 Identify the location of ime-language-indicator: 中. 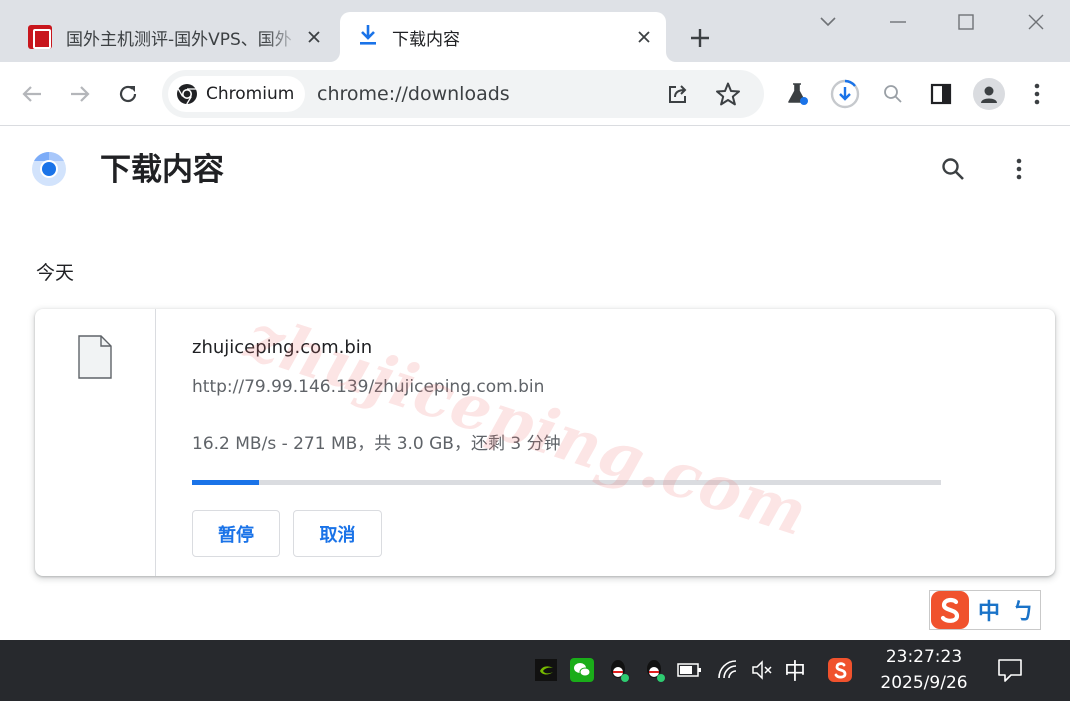
(989, 610).